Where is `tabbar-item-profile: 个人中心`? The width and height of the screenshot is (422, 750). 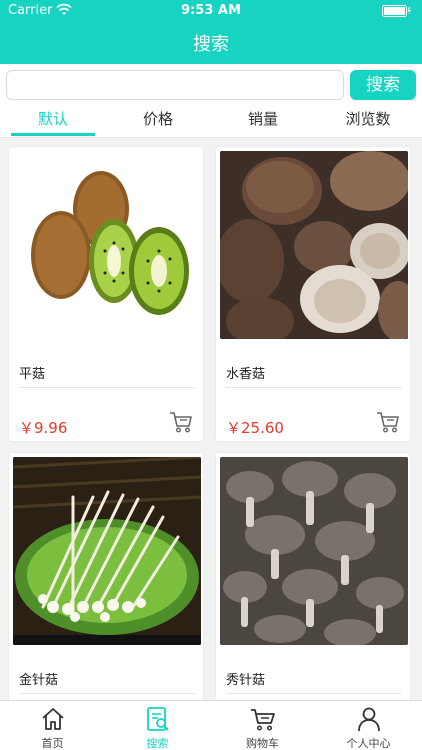 tabbar-item-profile: 个人中心 is located at coordinates (368, 725).